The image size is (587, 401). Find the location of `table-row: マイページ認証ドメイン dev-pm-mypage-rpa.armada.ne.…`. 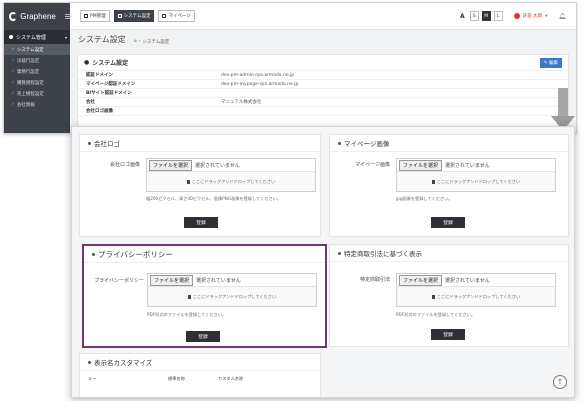

table-row: マイページ認証ドメイン dev-pm-mypage-rpa.armada.ne.… is located at coordinates (323, 84).